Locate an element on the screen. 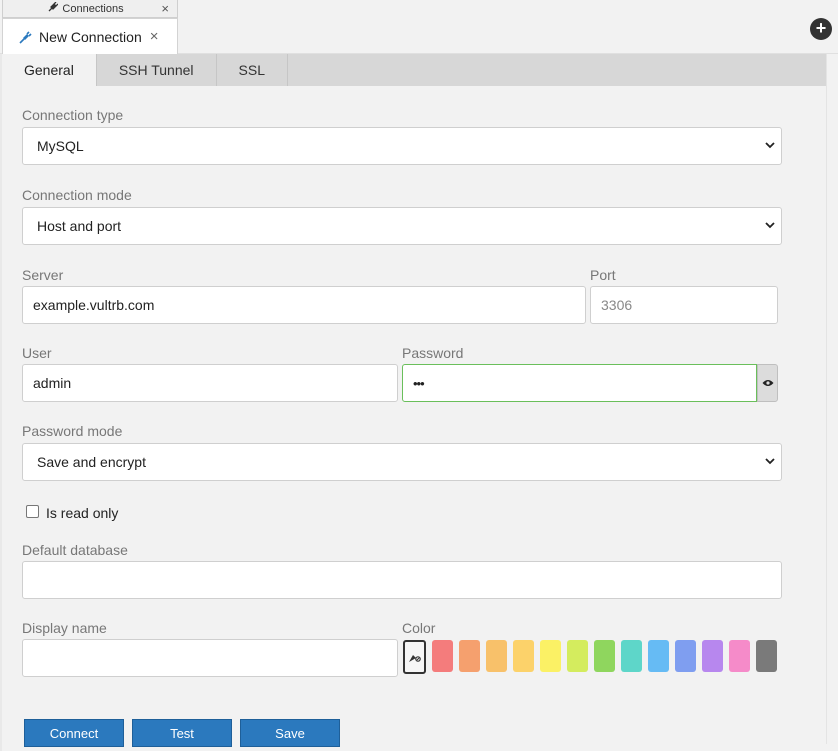 The image size is (838, 751). password-label: Password is located at coordinates (433, 353).